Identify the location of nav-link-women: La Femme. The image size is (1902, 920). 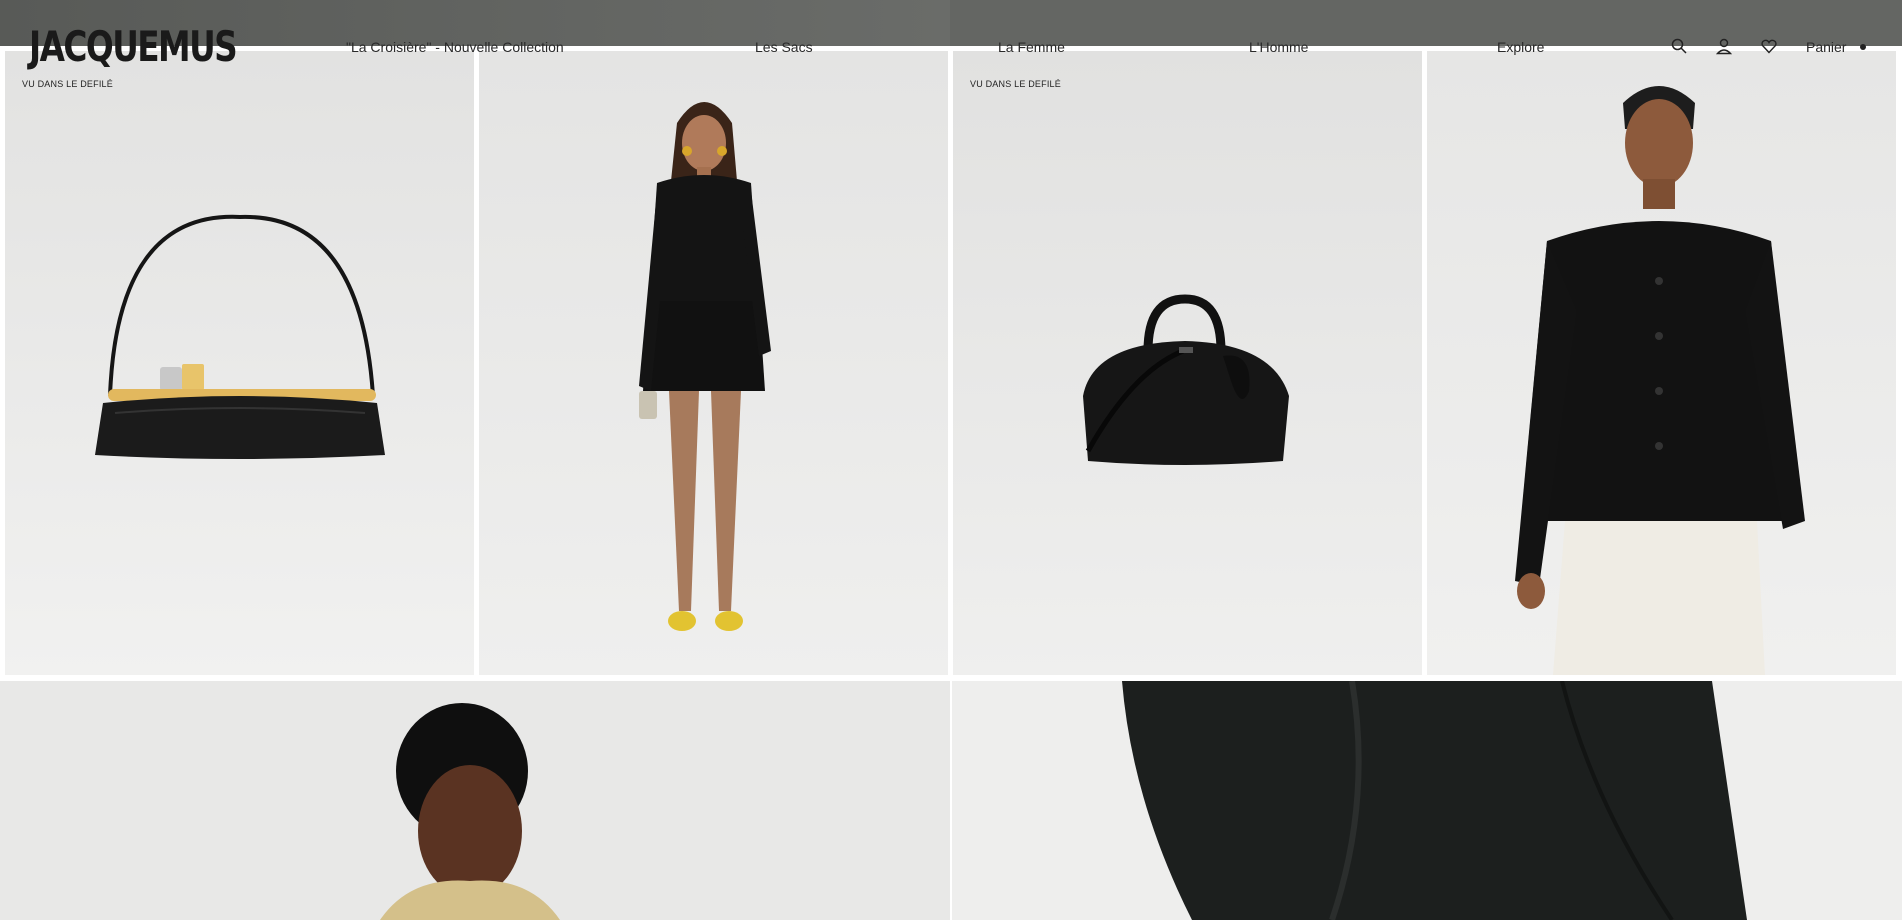
(1031, 47).